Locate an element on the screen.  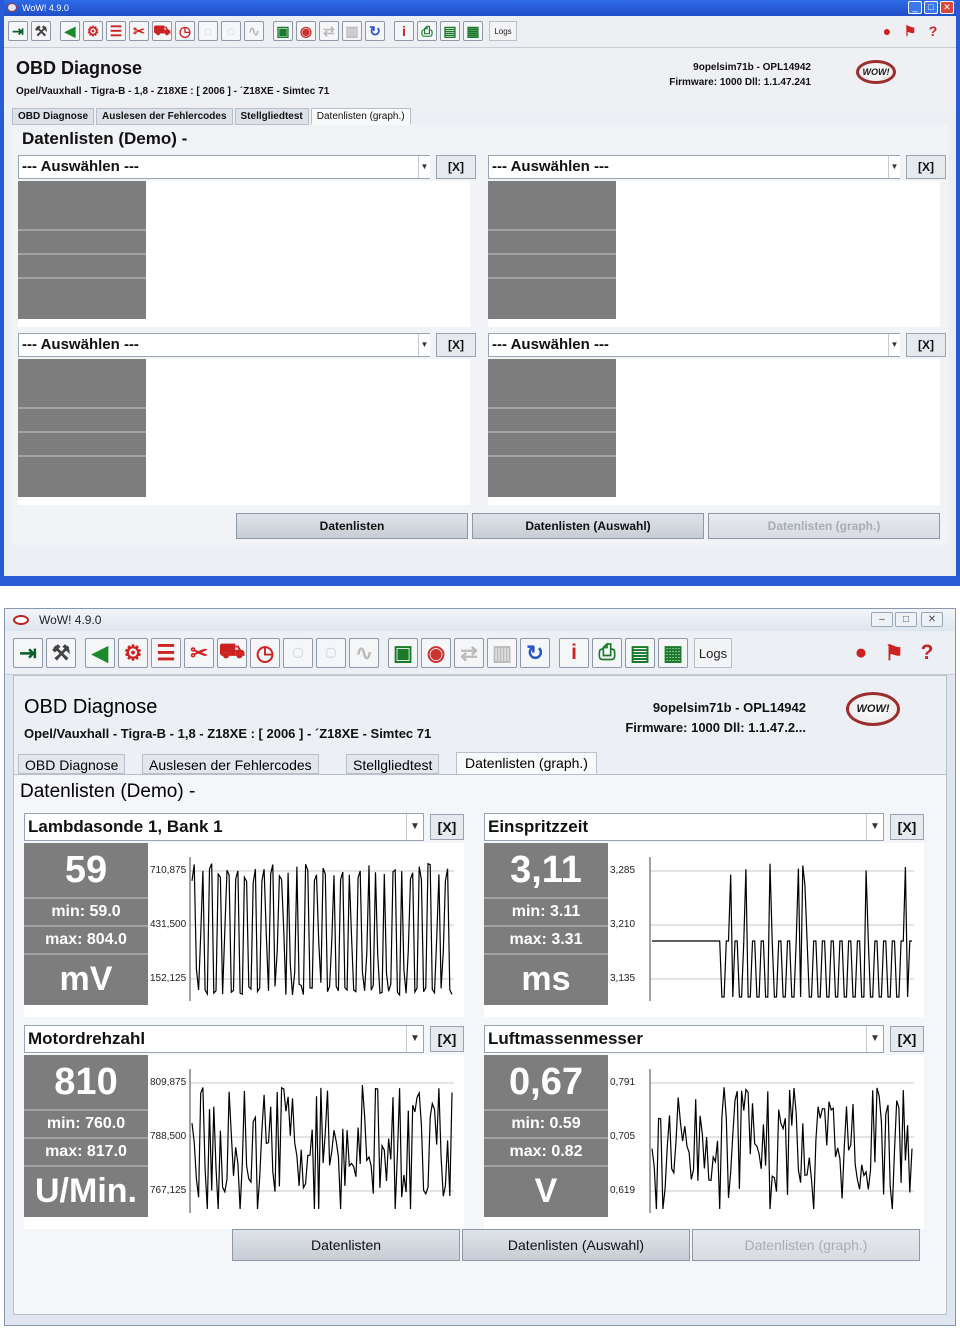
disabled-module-icon: ▥ is located at coordinates (502, 653).